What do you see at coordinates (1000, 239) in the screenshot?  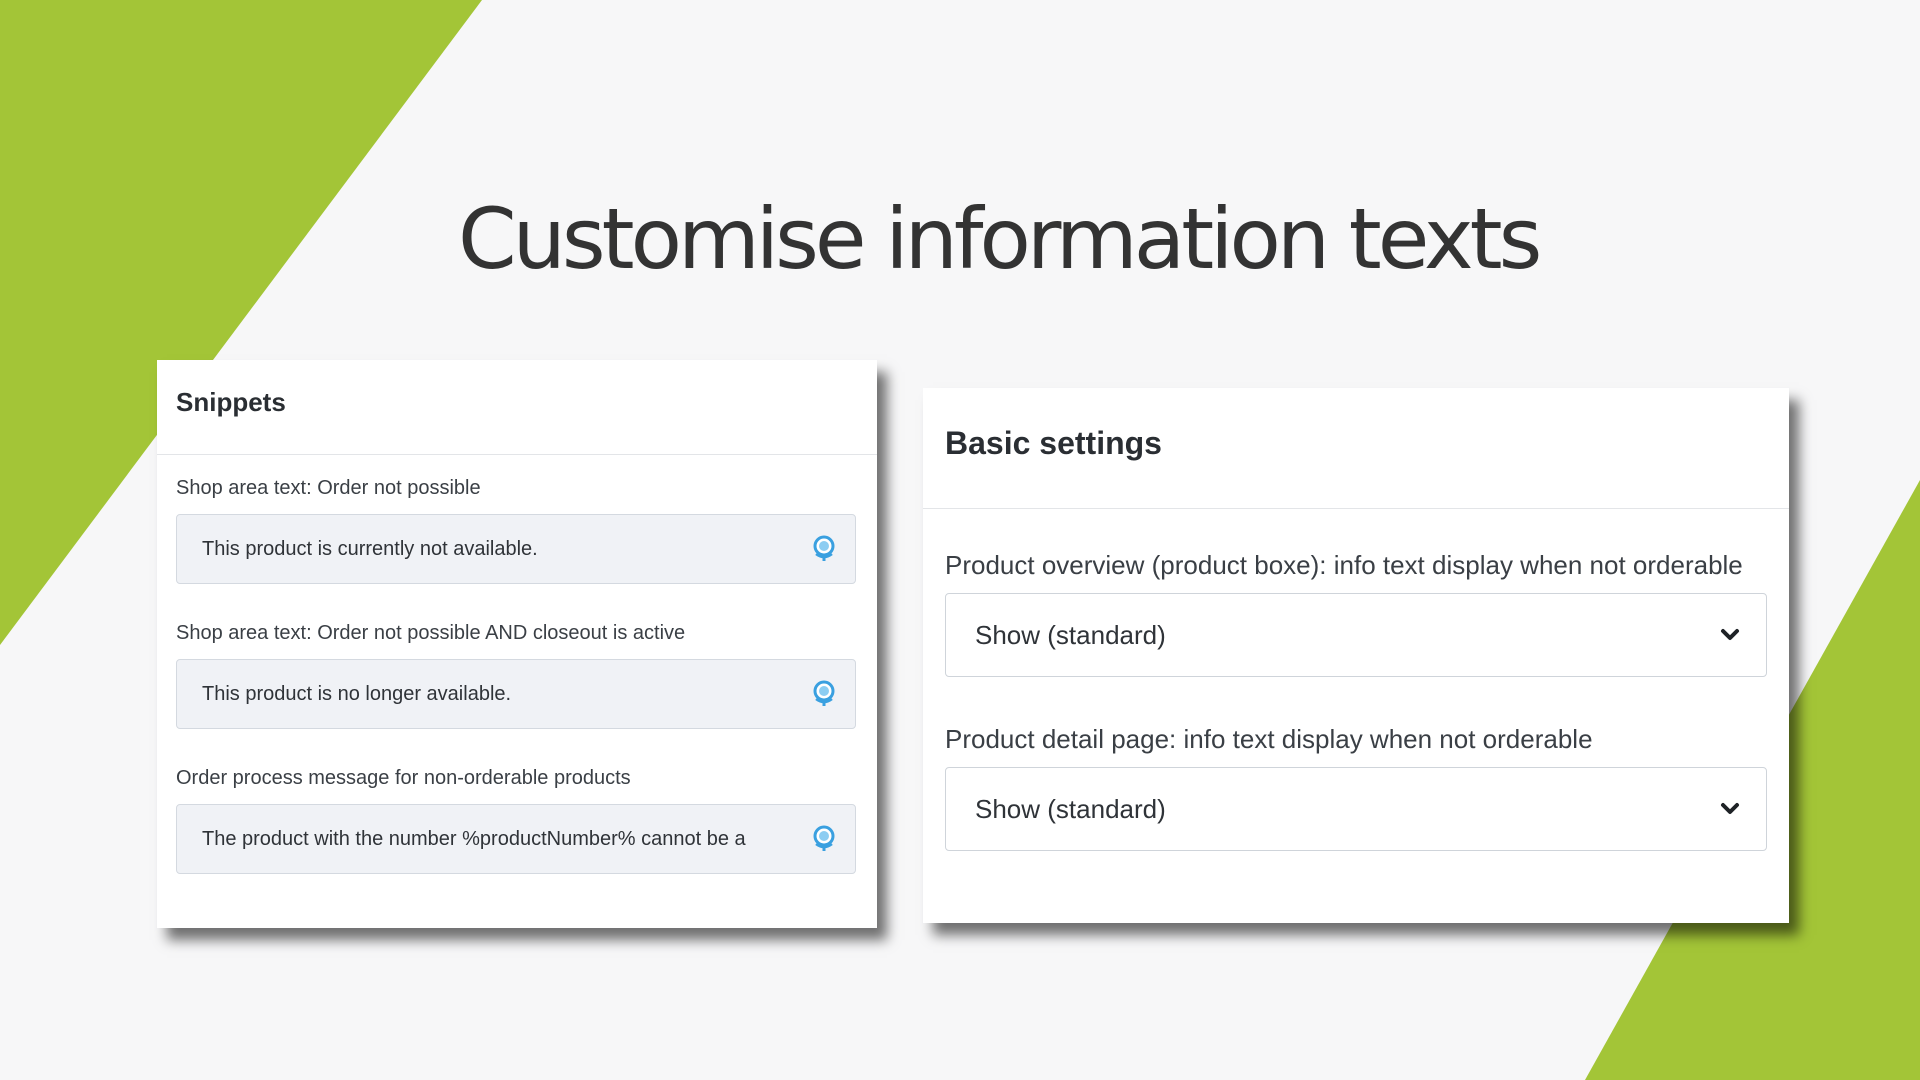 I see `slide-title: Customise information texts` at bounding box center [1000, 239].